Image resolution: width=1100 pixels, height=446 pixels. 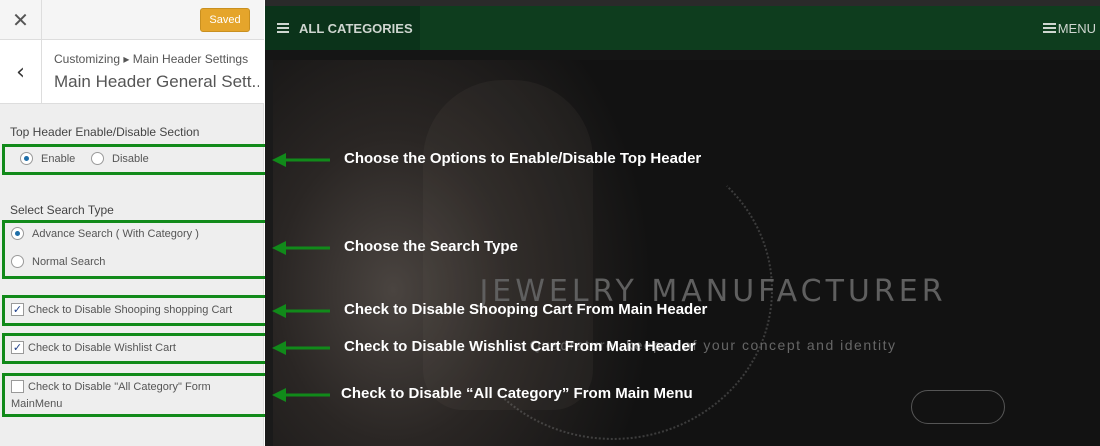 I want to click on close-icon: ✕, so click(x=20, y=20).